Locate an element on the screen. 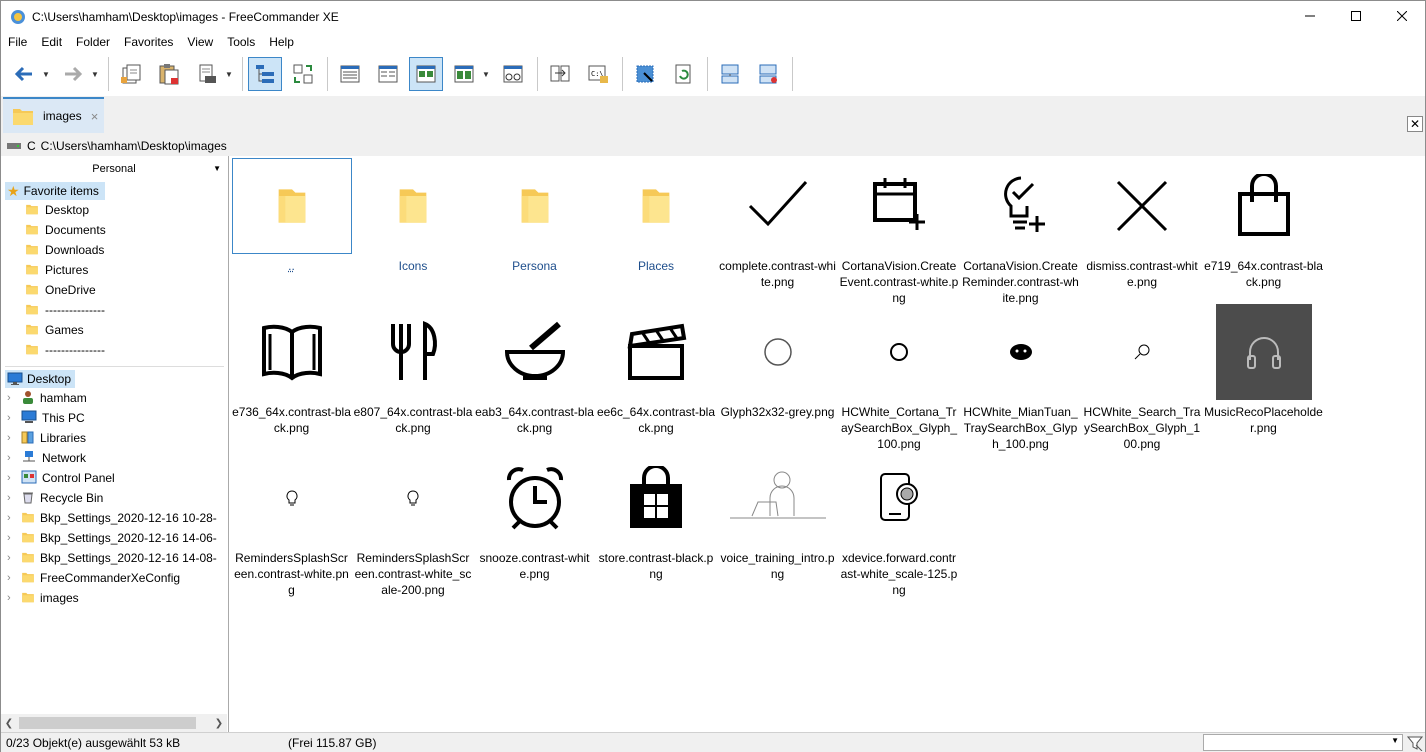 The height and width of the screenshot is (752, 1426). file-item: eab3_64x.contrast-black.png is located at coordinates (534, 370).